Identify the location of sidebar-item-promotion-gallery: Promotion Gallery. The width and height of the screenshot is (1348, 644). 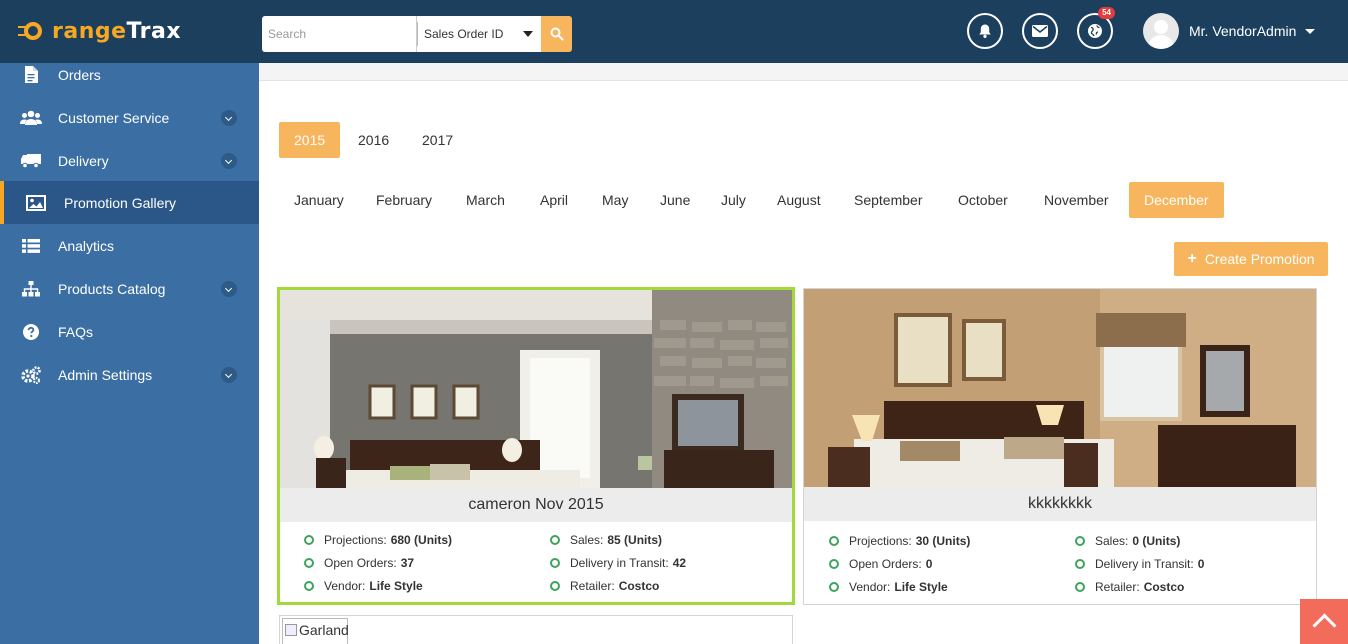
(129, 202).